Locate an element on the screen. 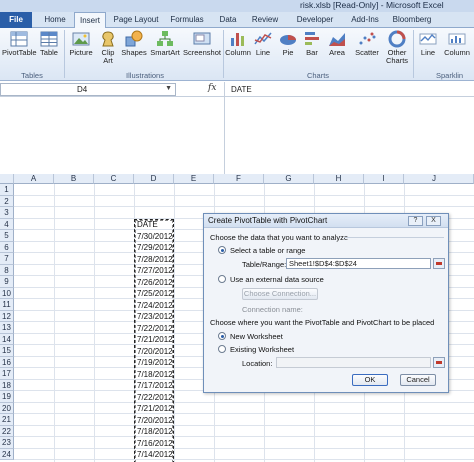 The width and height of the screenshot is (474, 462). column-header-e: E is located at coordinates (194, 179).